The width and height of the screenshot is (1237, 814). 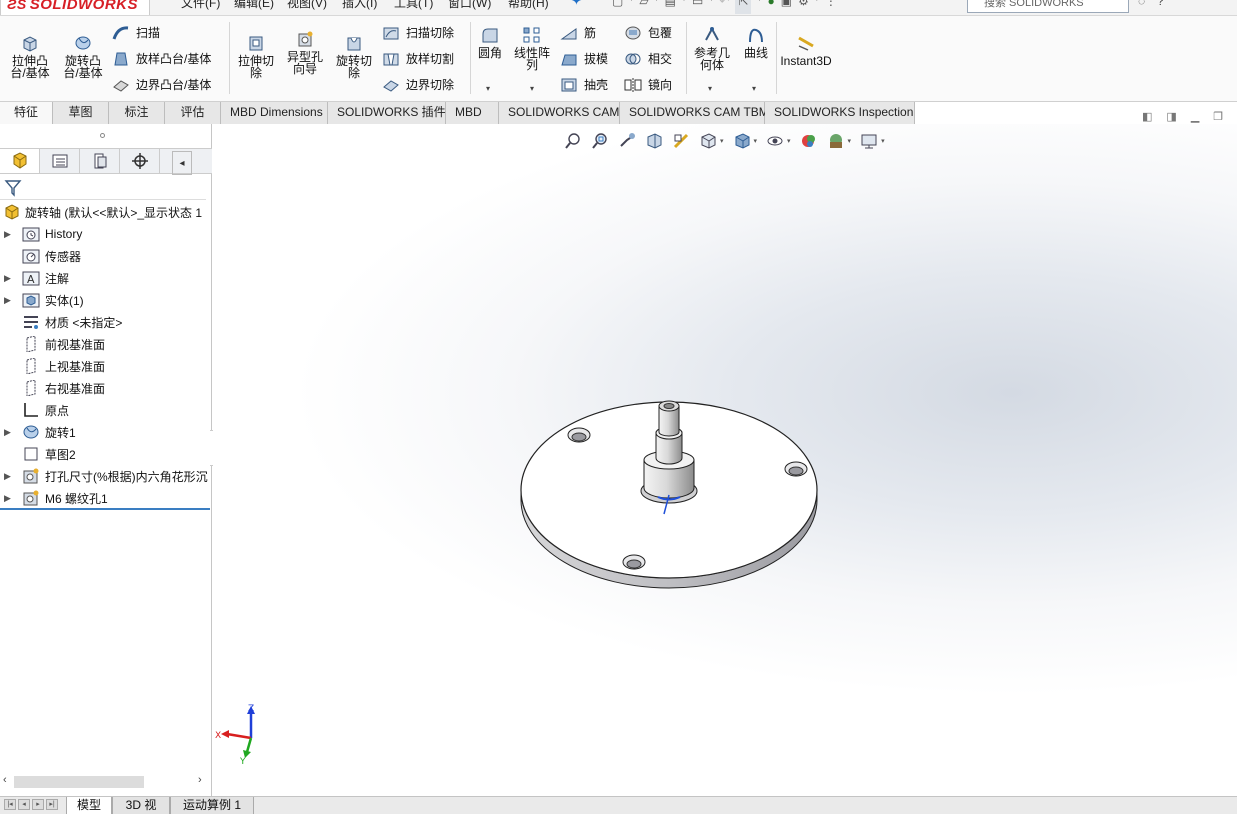 I want to click on boundary-cut-button: 边界切除, so click(x=418, y=84).